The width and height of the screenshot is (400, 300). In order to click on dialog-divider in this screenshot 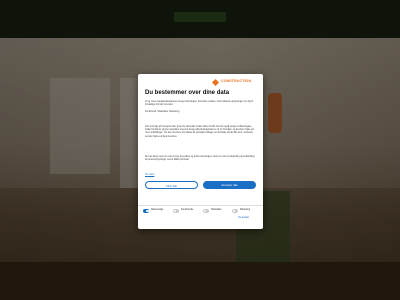, I will do `click(200, 205)`.